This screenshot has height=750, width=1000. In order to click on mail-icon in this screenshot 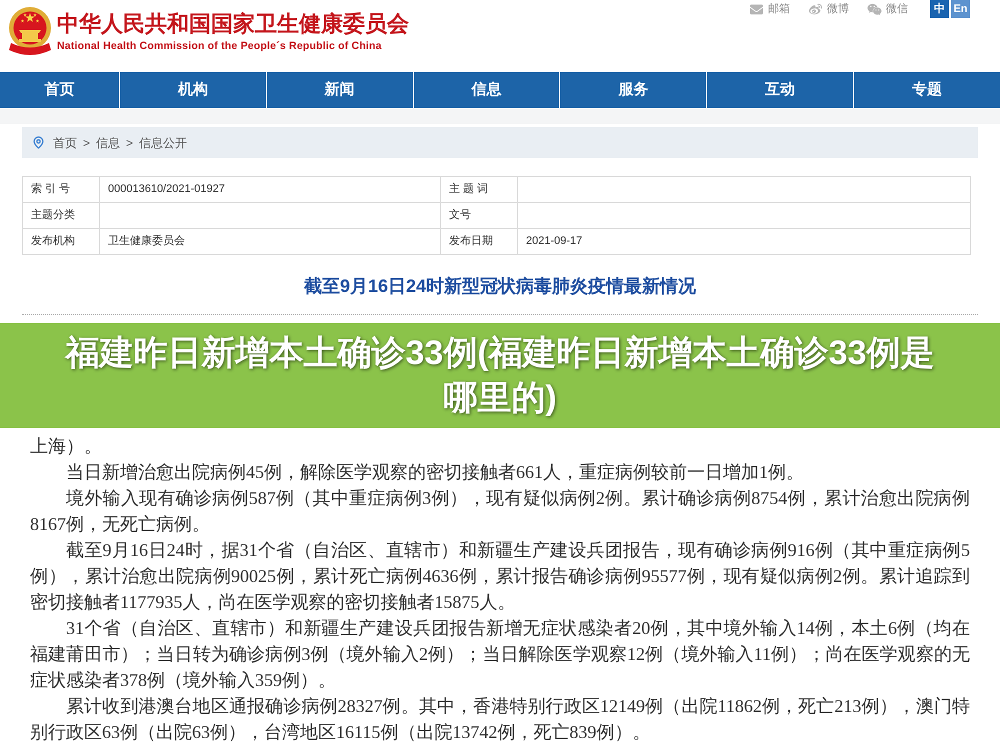, I will do `click(756, 9)`.